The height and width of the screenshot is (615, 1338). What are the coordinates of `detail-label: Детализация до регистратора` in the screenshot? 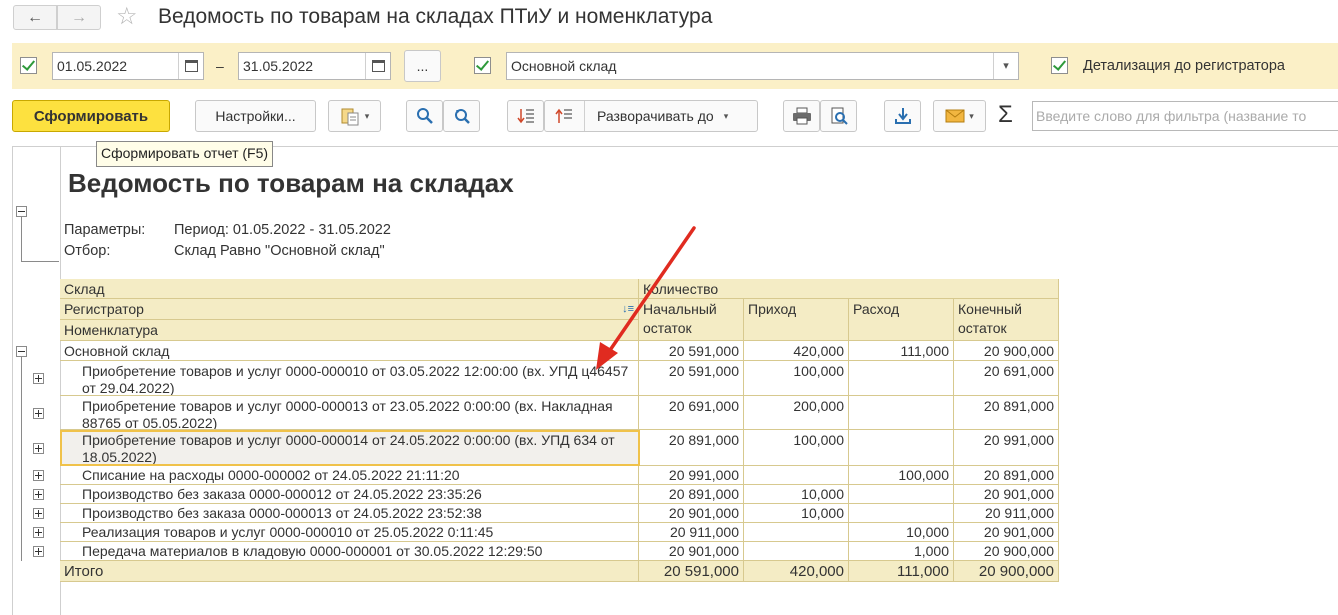 It's located at (1184, 66).